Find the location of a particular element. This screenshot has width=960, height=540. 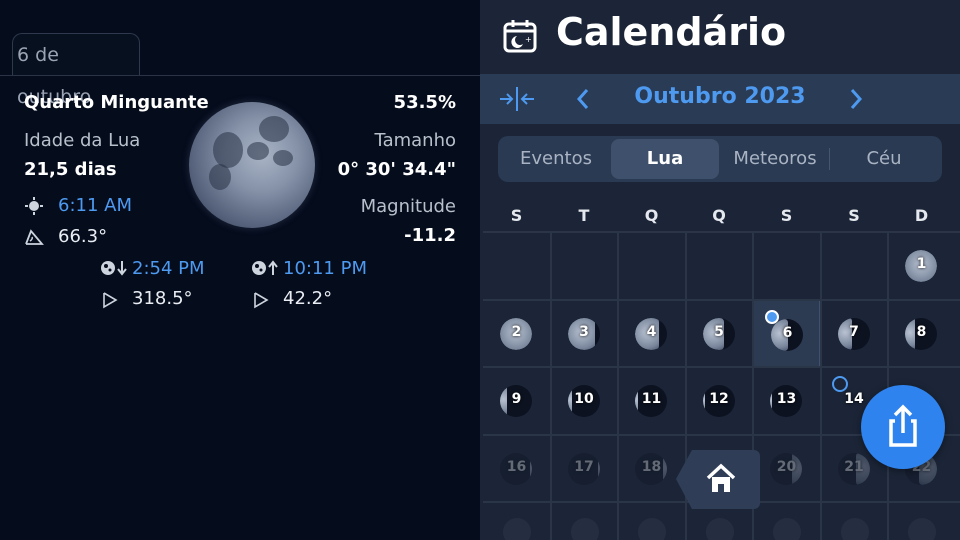

day-number: 3 is located at coordinates (584, 331).